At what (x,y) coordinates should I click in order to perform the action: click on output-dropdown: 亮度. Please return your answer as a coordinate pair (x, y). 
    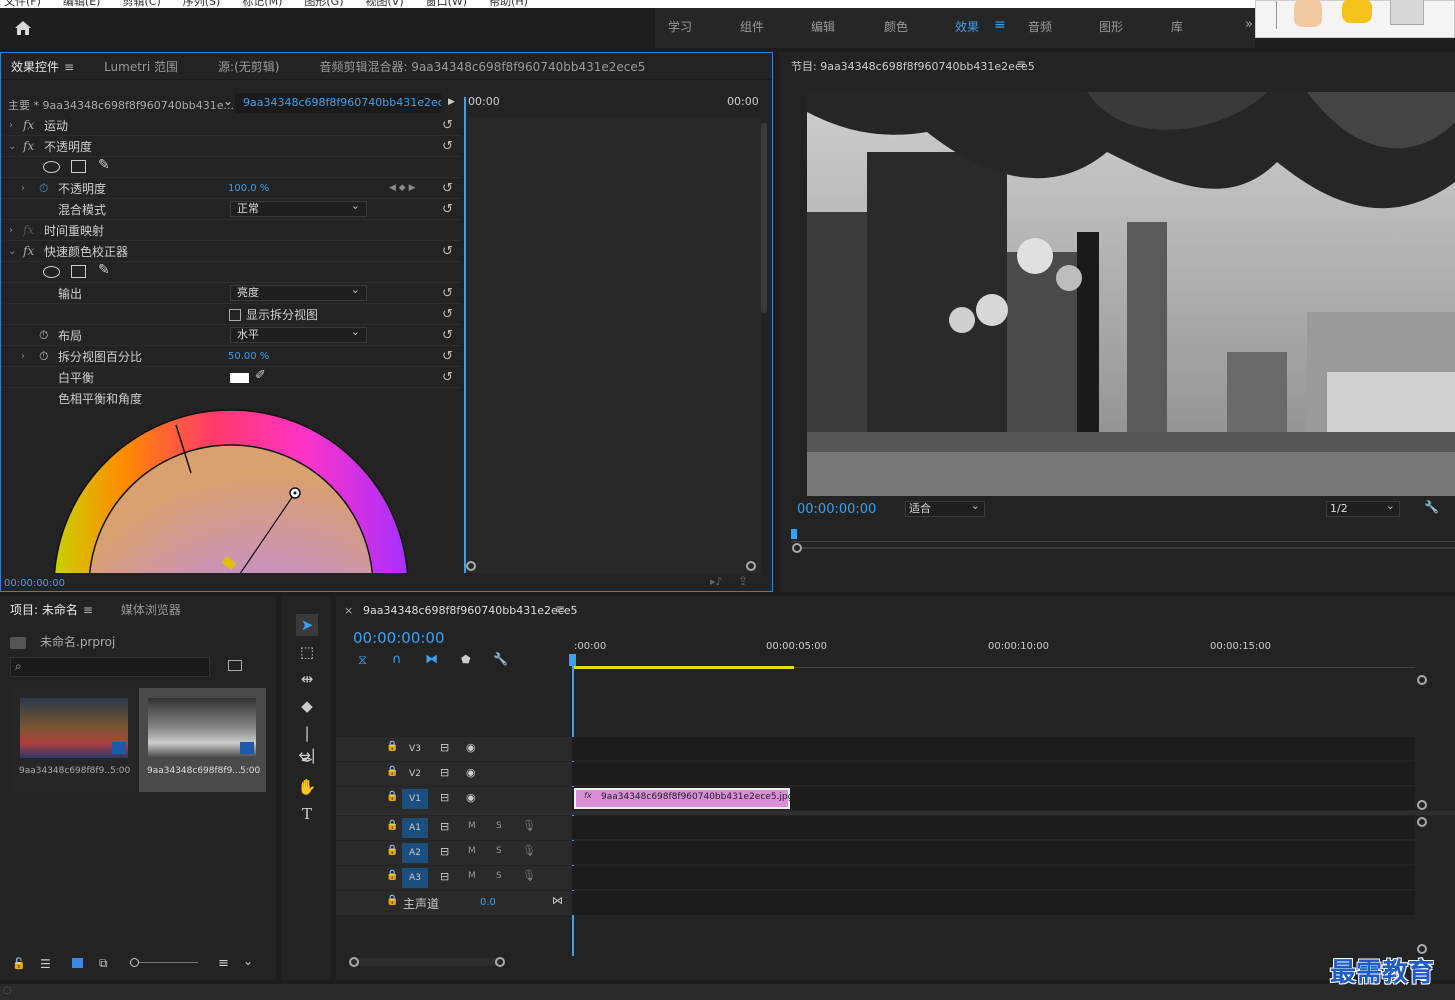
    Looking at the image, I should click on (298, 292).